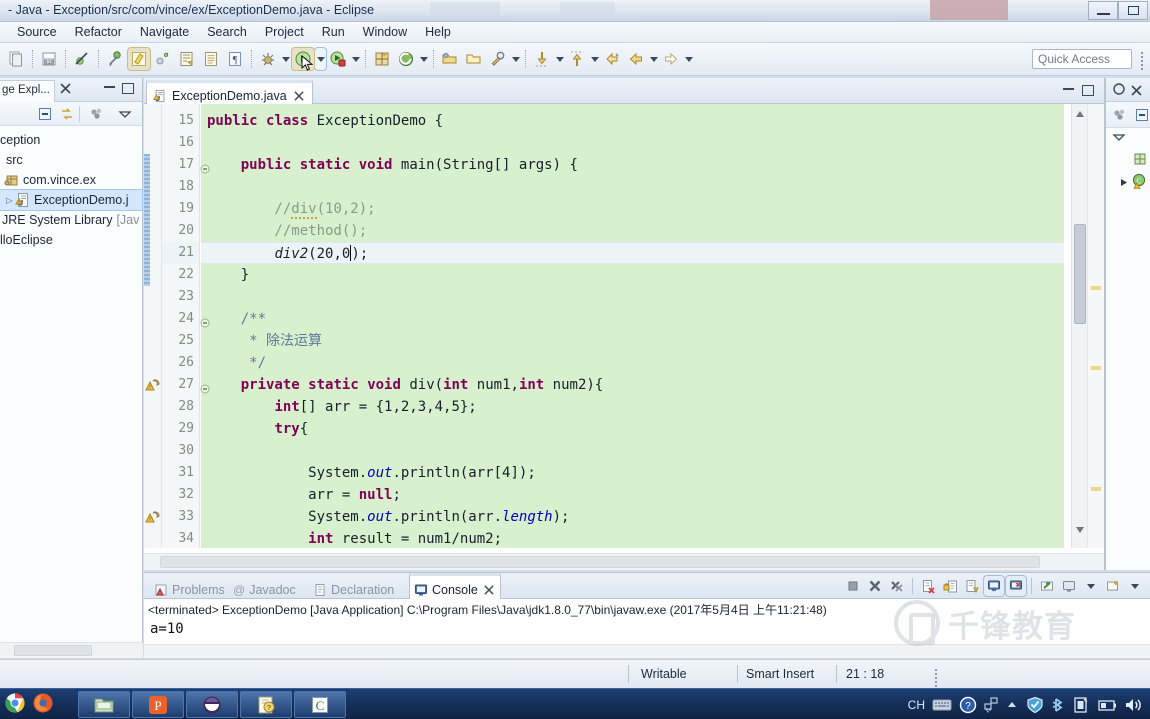  I want to click on debug-dropdown-arrow-icon, so click(285, 59).